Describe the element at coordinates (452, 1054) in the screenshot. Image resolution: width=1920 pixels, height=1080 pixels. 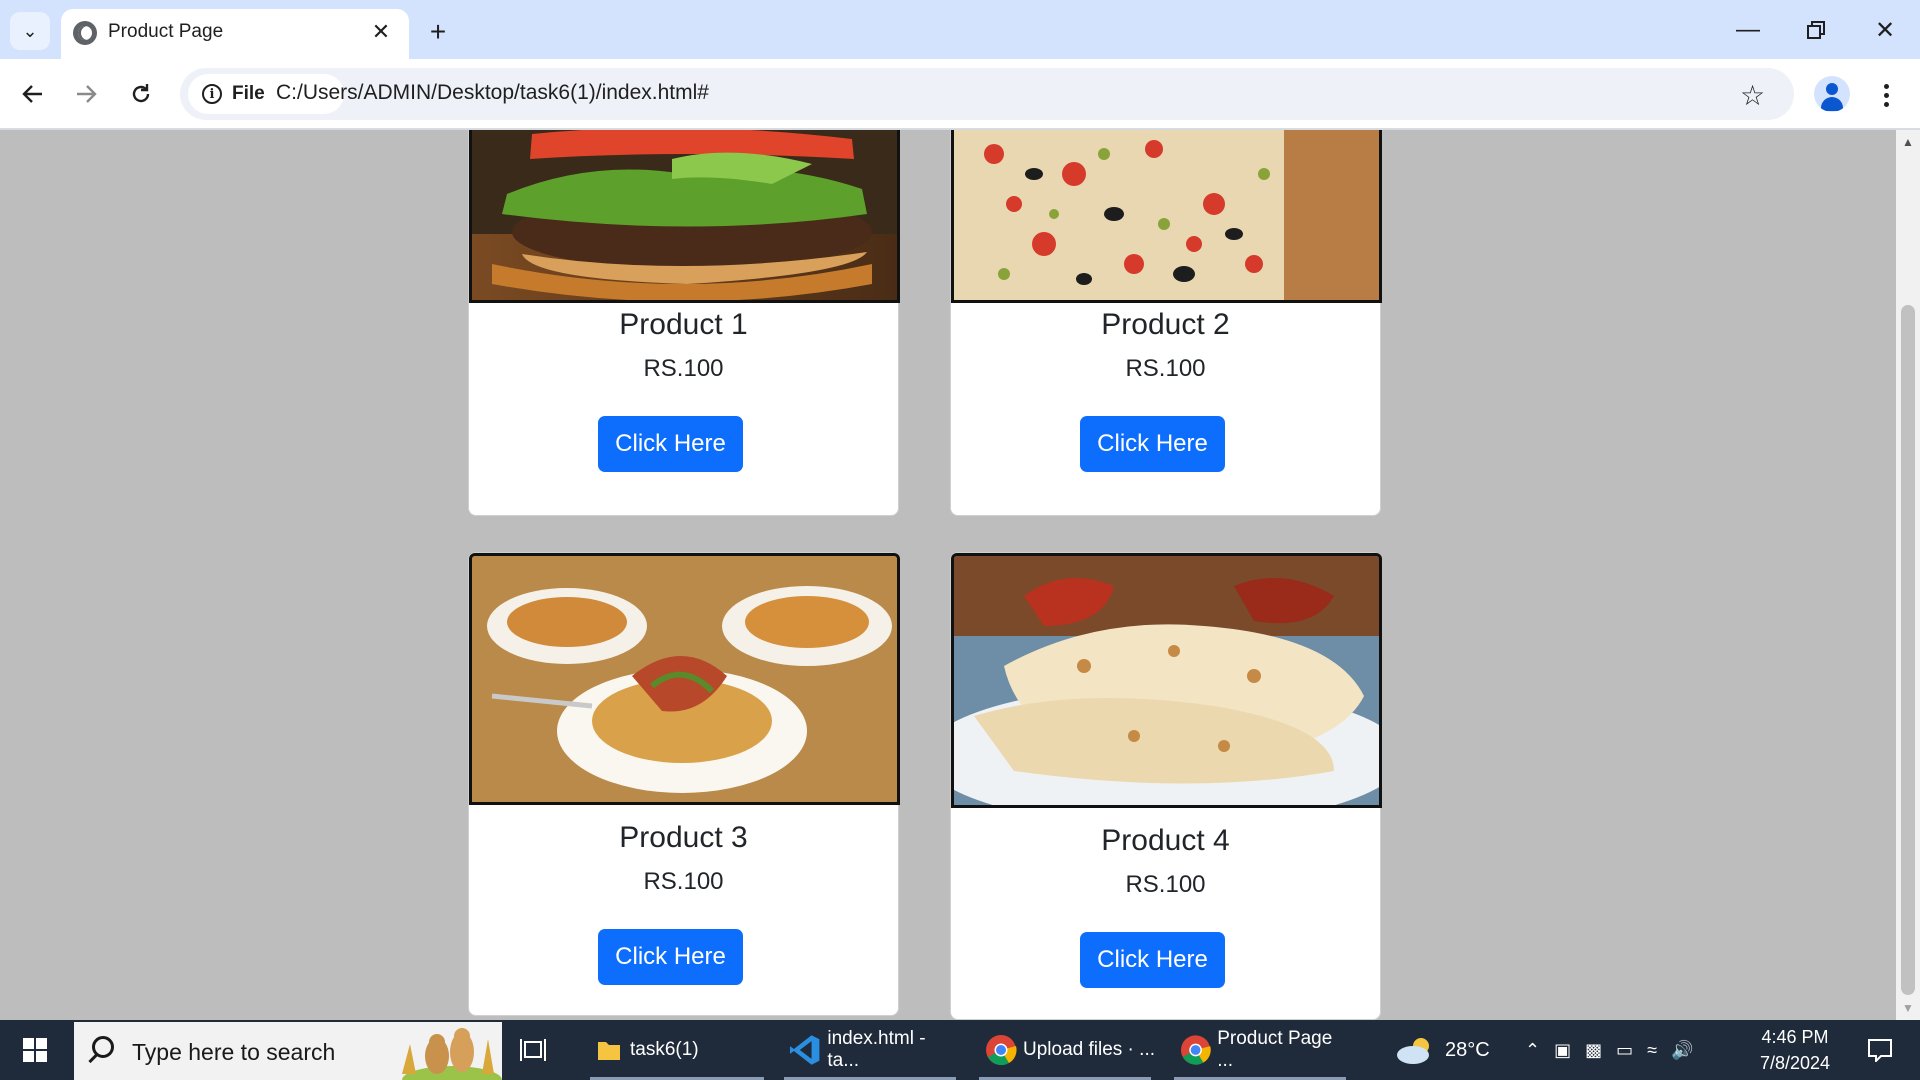
I see `search-highlight-illustration-icon` at that location.